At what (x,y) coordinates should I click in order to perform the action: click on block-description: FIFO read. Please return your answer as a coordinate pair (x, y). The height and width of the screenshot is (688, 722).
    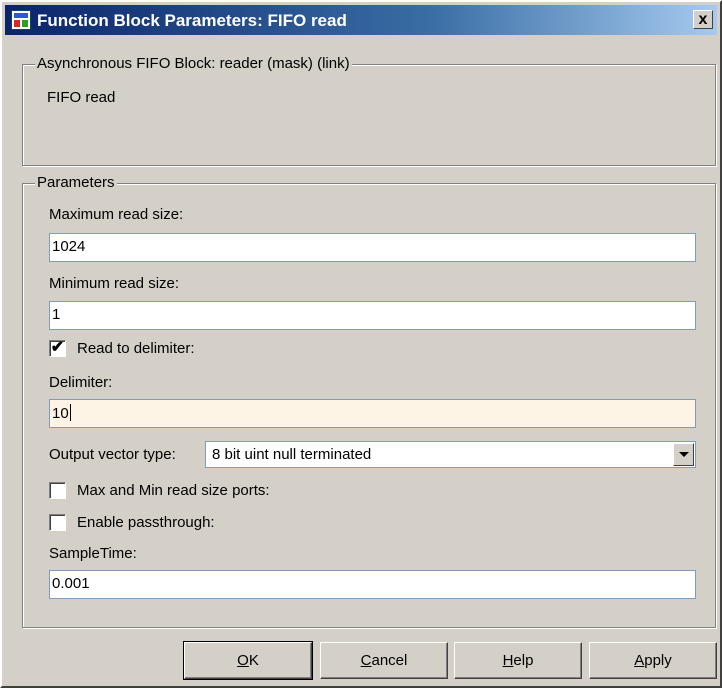
    Looking at the image, I should click on (81, 97).